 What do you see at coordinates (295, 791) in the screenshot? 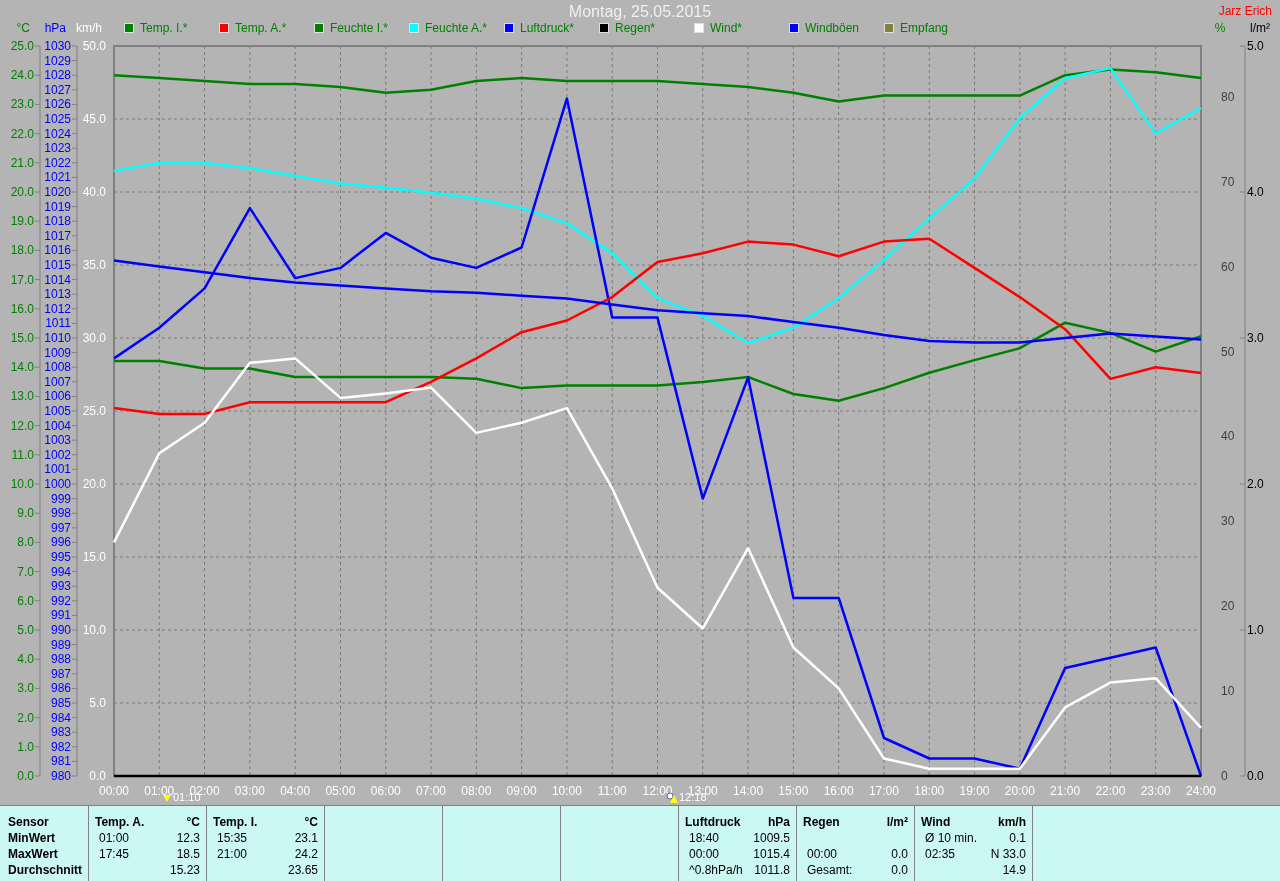
I see `x-axis-label: 04:00` at bounding box center [295, 791].